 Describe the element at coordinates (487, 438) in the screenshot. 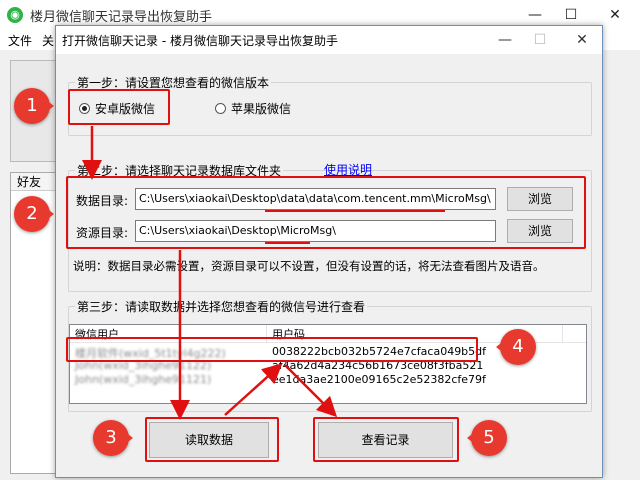

I see `step-badge-5: 5` at that location.